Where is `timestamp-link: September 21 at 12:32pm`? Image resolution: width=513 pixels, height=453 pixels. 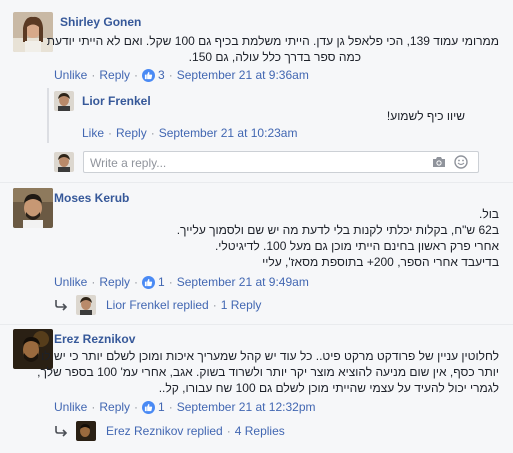
timestamp-link: September 21 at 12:32pm is located at coordinates (246, 407).